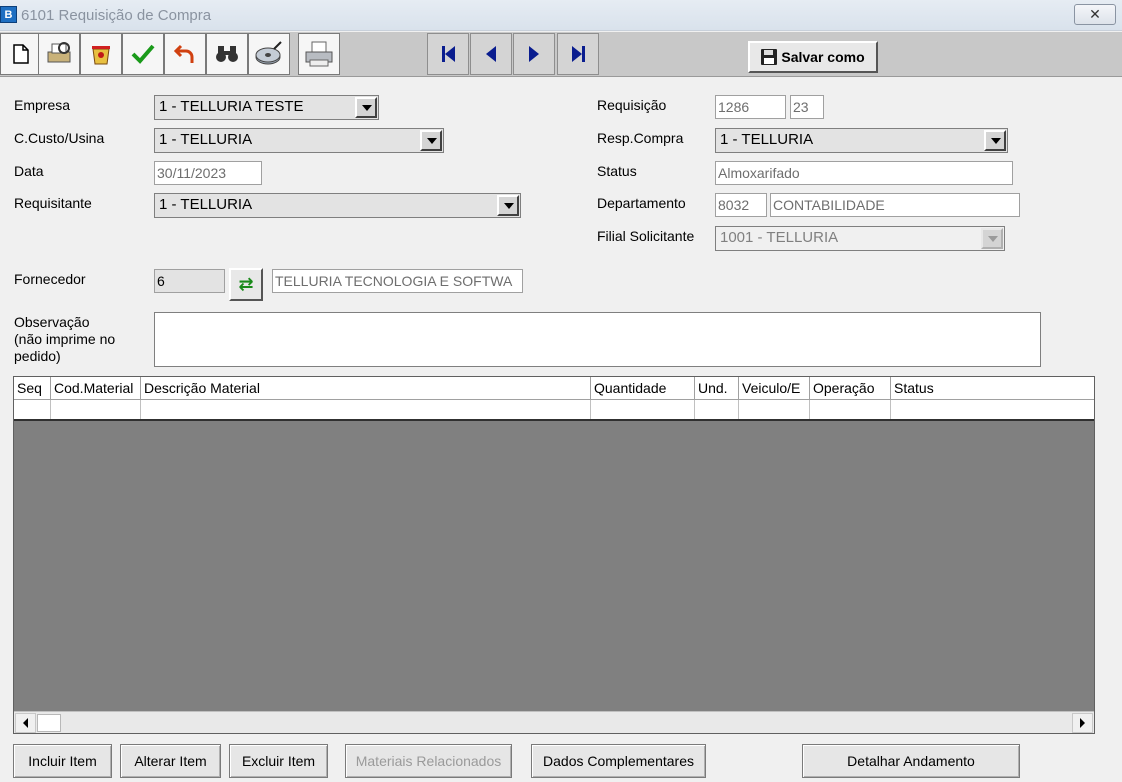 This screenshot has width=1122, height=782. I want to click on column-header: Seq, so click(32, 388).